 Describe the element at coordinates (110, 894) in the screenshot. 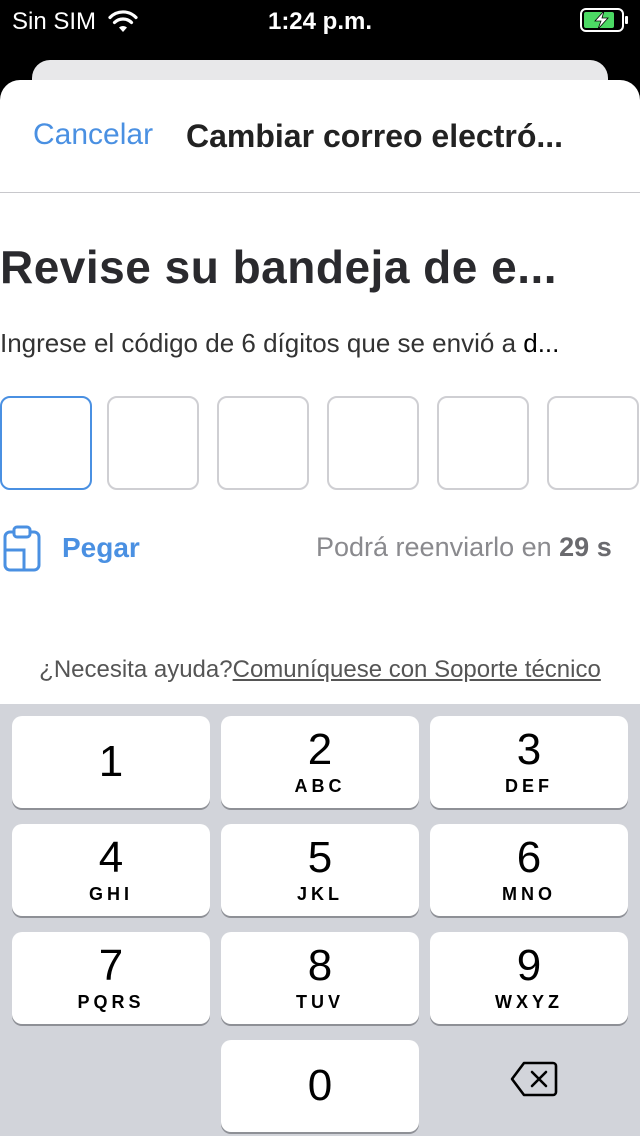

I see `key-letters: GHI` at that location.